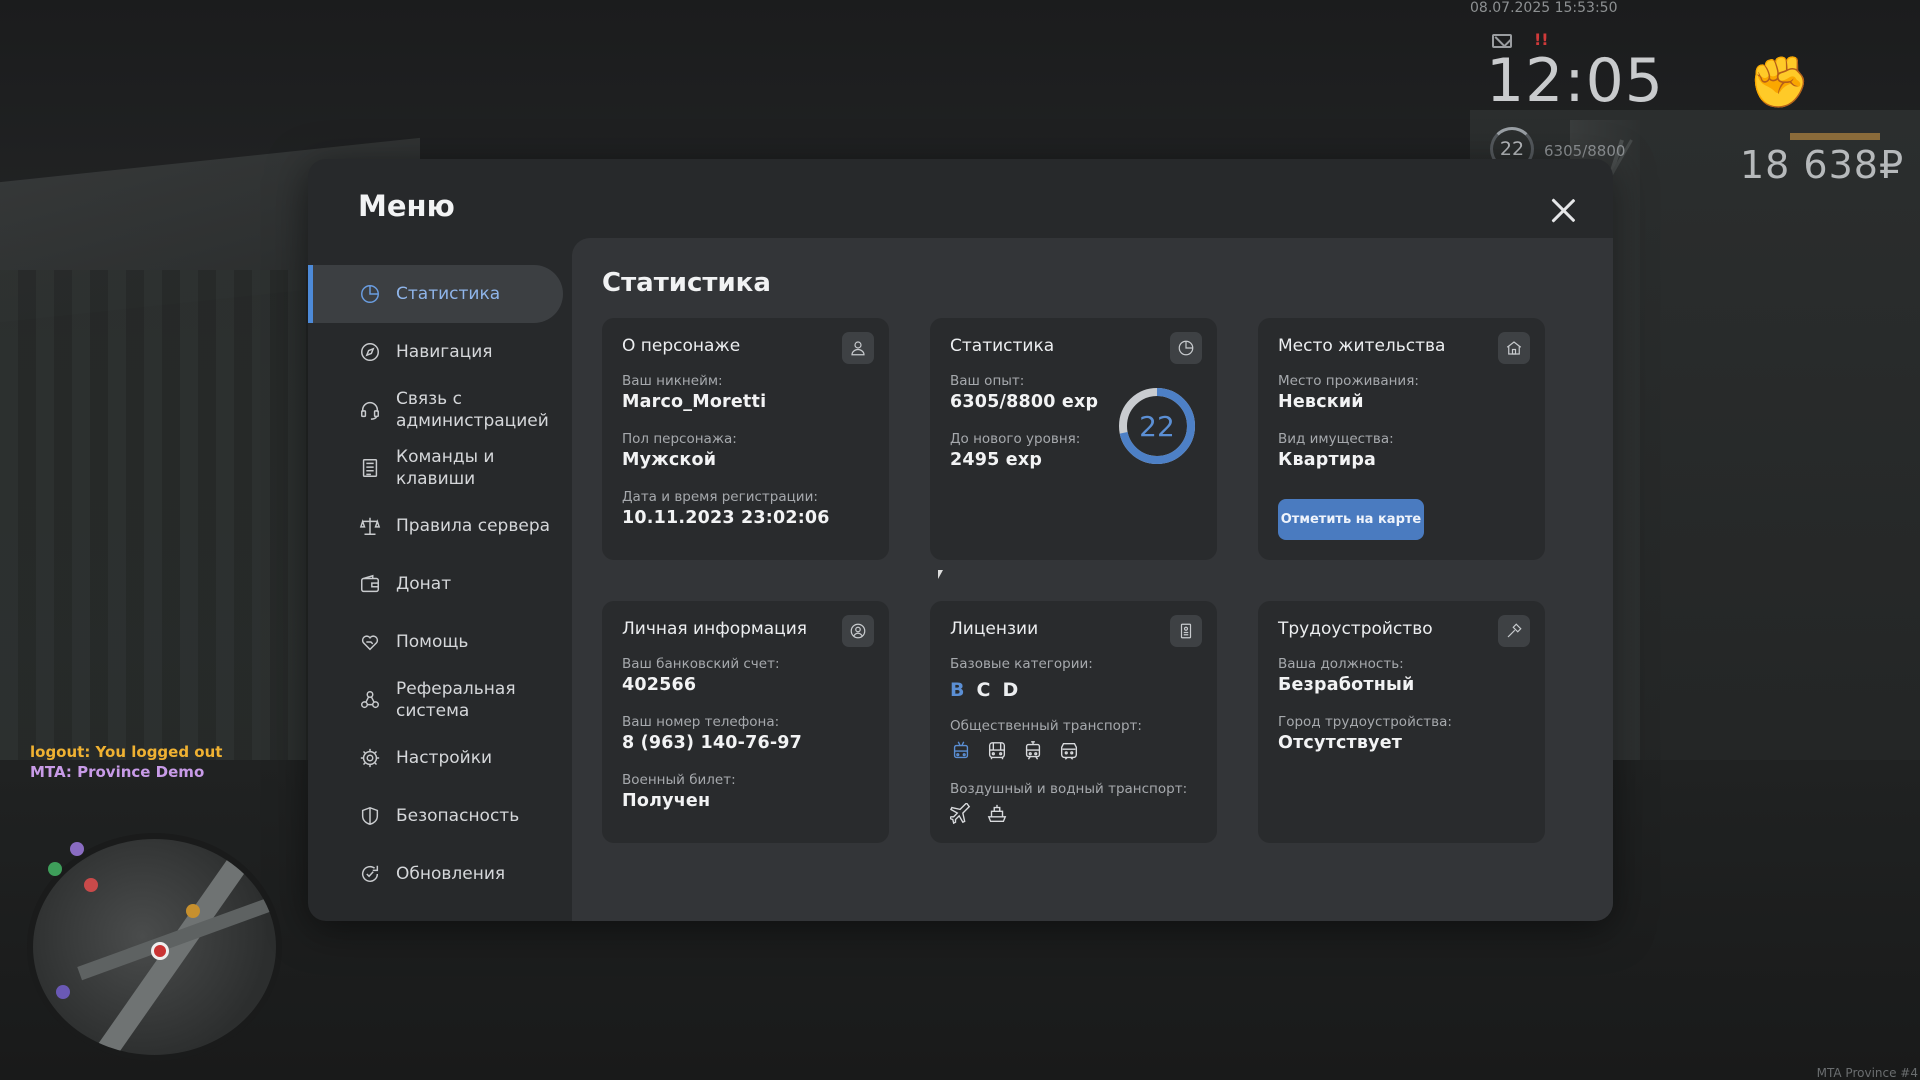  I want to click on house-icon, so click(1514, 348).